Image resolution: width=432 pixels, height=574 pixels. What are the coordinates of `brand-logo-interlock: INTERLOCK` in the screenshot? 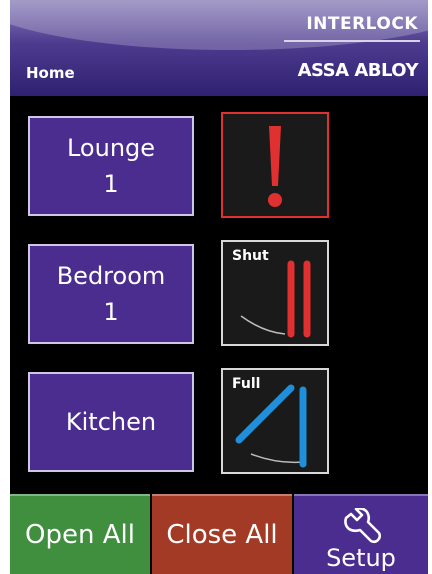 It's located at (362, 24).